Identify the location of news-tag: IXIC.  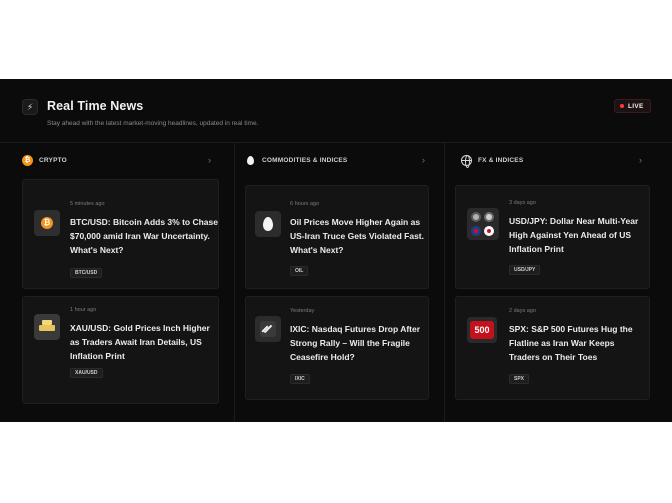
(300, 379).